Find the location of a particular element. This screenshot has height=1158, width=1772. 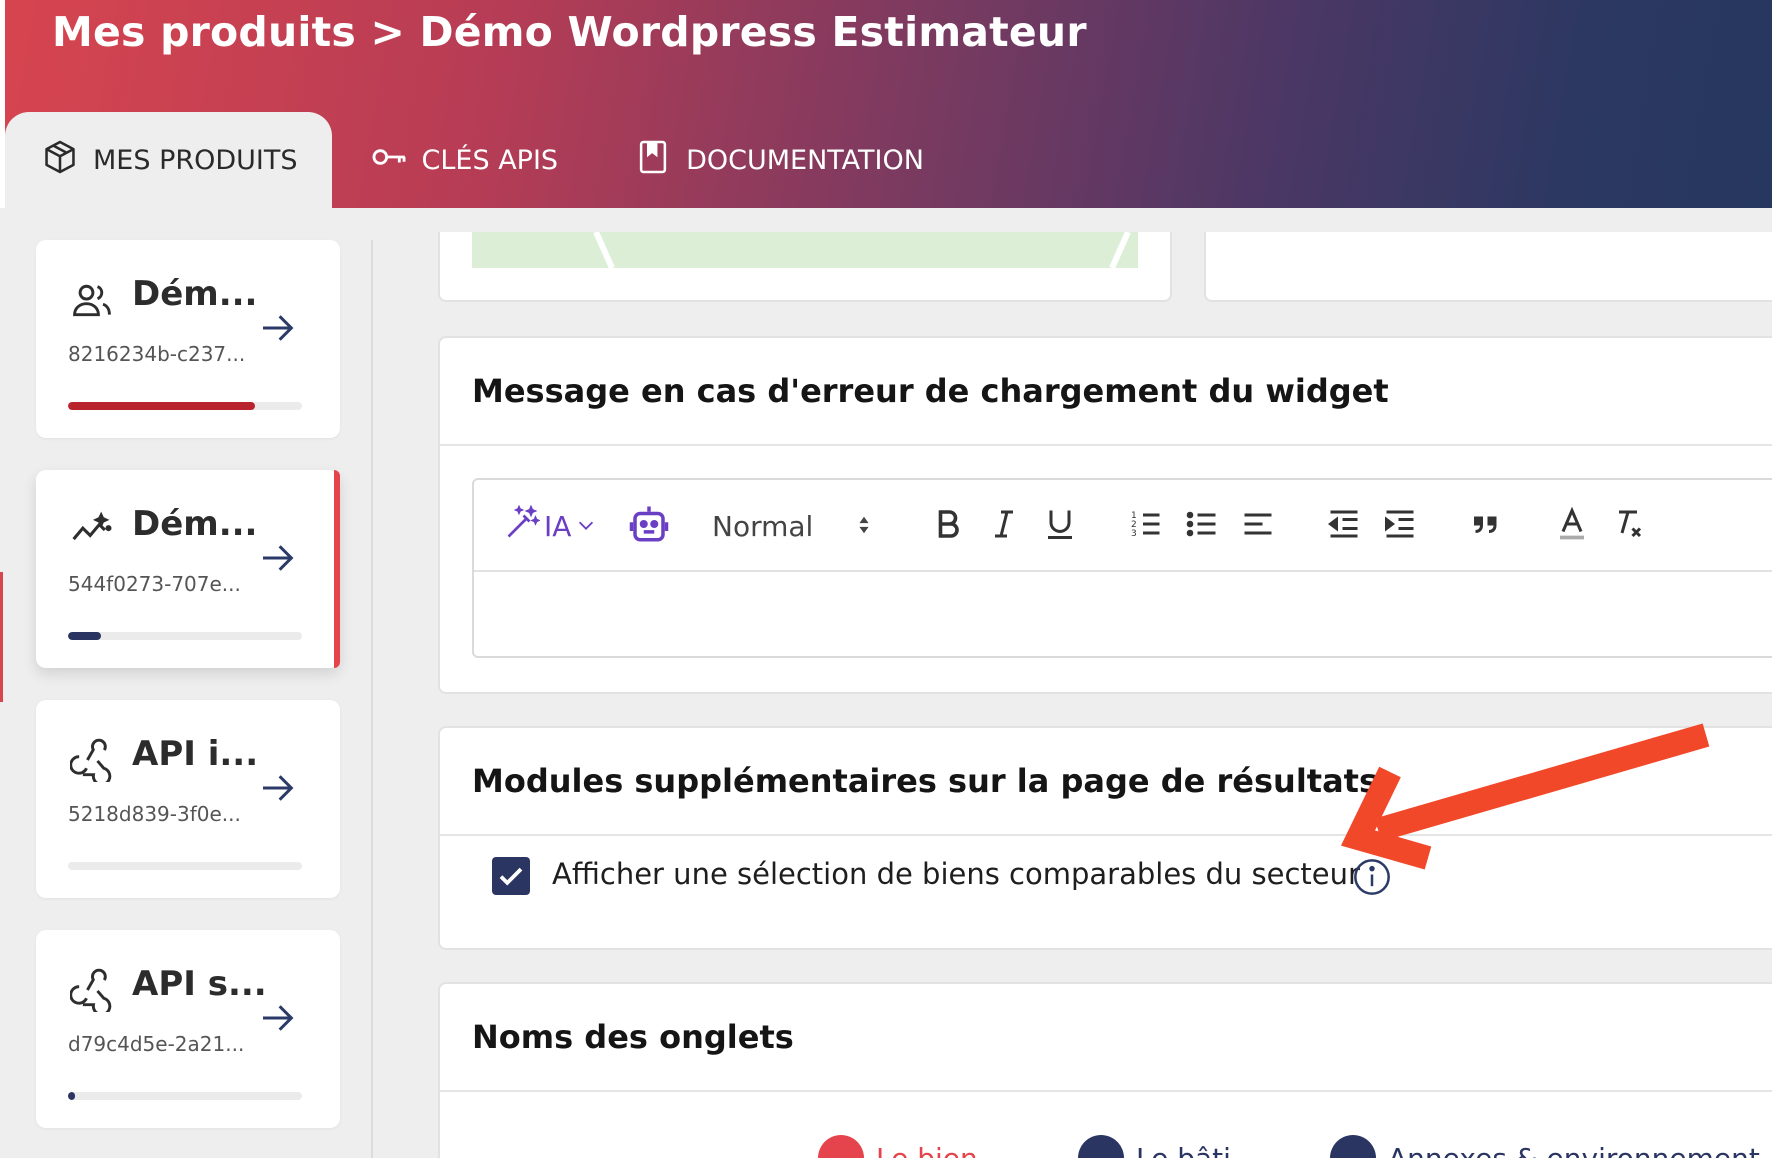

editor-content is located at coordinates (1123, 615).